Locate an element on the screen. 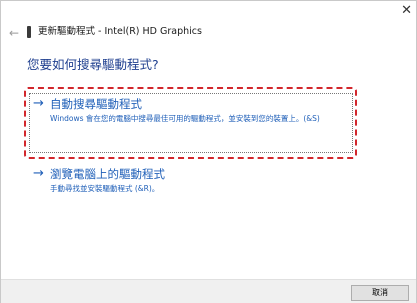 The width and height of the screenshot is (417, 303). window-title: 更新驅動程式 - Intel(R) HD Graphics is located at coordinates (120, 31).